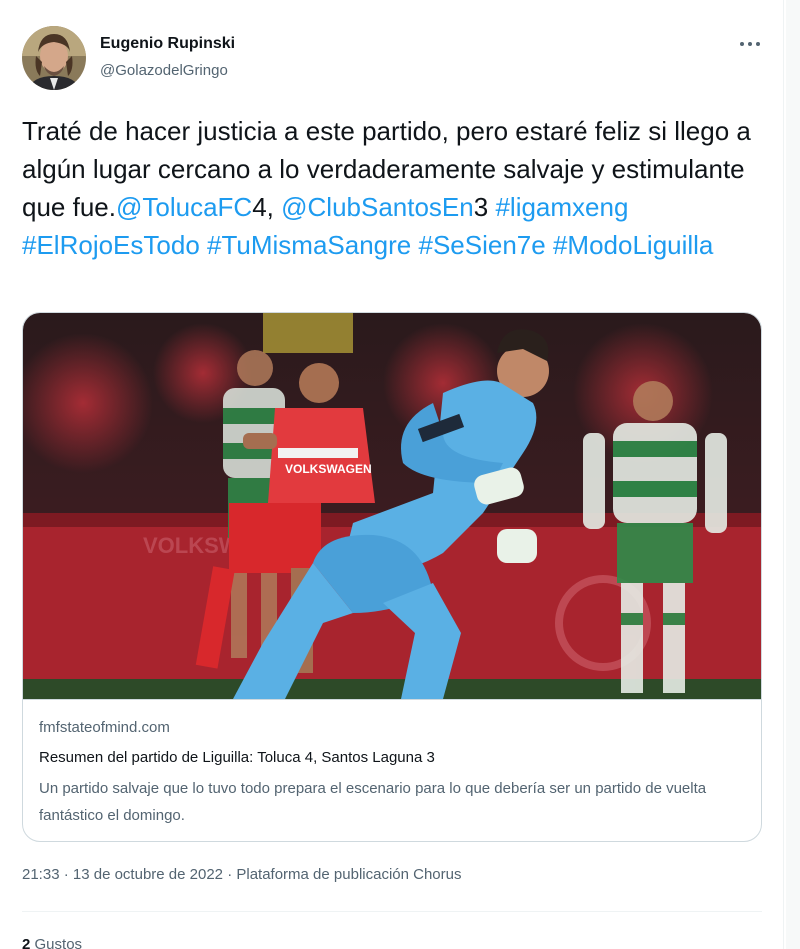 The height and width of the screenshot is (949, 800). I want to click on author-name: Eugenio Rupinski, so click(167, 44).